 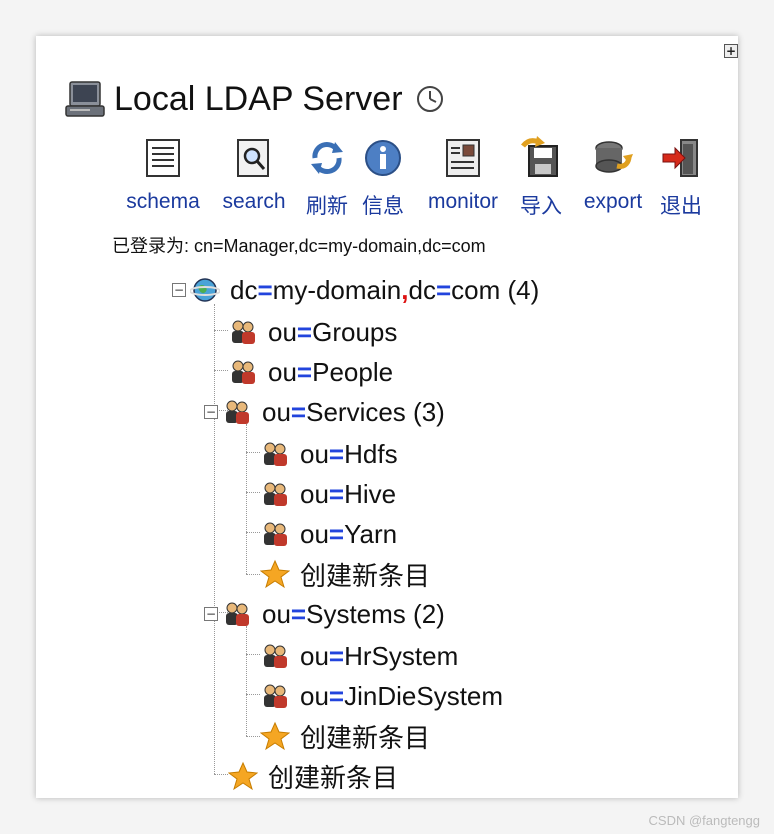 I want to click on tree-root: − dc=my-domain,dc=com (4), so click(x=355, y=290).